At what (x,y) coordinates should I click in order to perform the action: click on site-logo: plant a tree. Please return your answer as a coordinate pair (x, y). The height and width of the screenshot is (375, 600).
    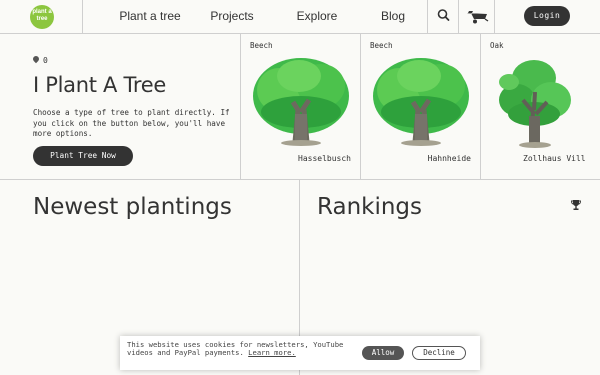
    Looking at the image, I should click on (42, 17).